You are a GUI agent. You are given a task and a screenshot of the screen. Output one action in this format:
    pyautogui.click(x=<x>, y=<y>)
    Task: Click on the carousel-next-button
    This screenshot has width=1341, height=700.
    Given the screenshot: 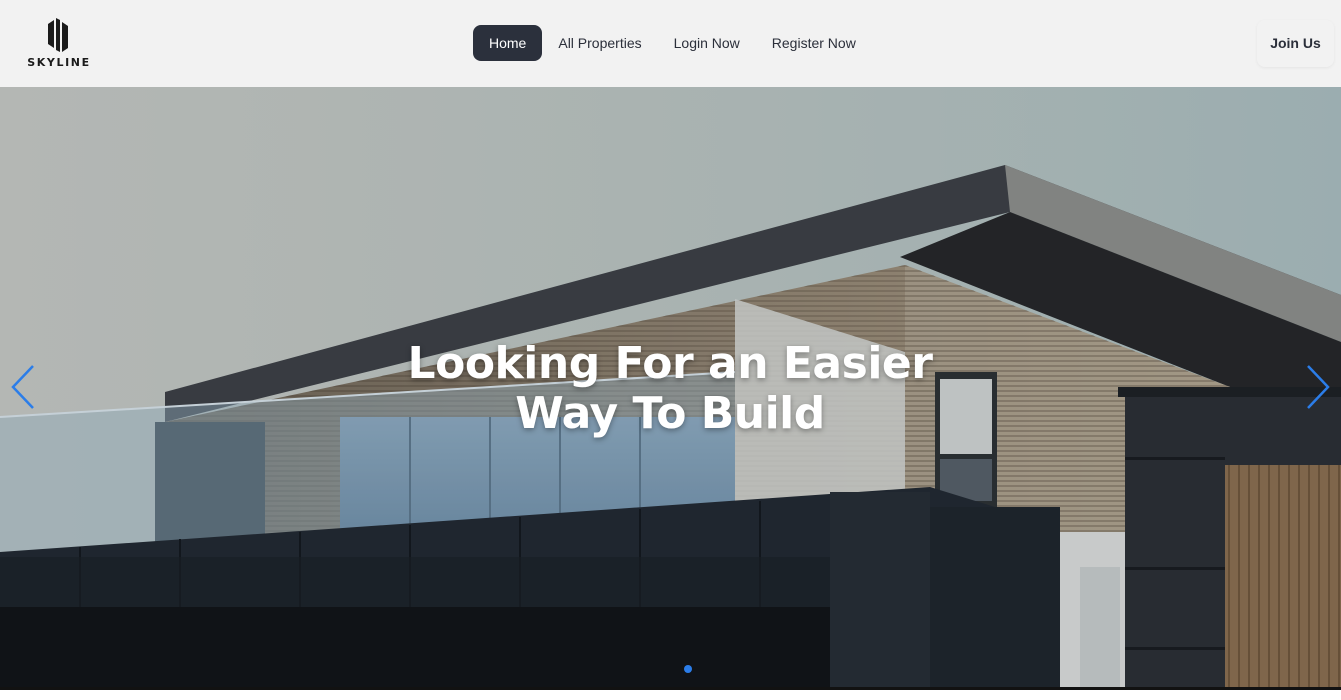 What is the action you would take?
    pyautogui.click(x=1318, y=387)
    